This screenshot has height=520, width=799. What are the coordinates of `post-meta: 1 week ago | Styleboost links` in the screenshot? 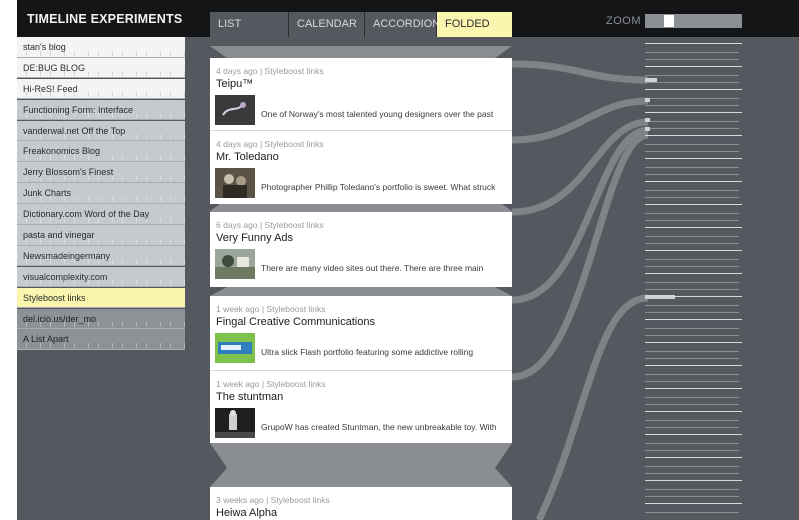 It's located at (271, 309).